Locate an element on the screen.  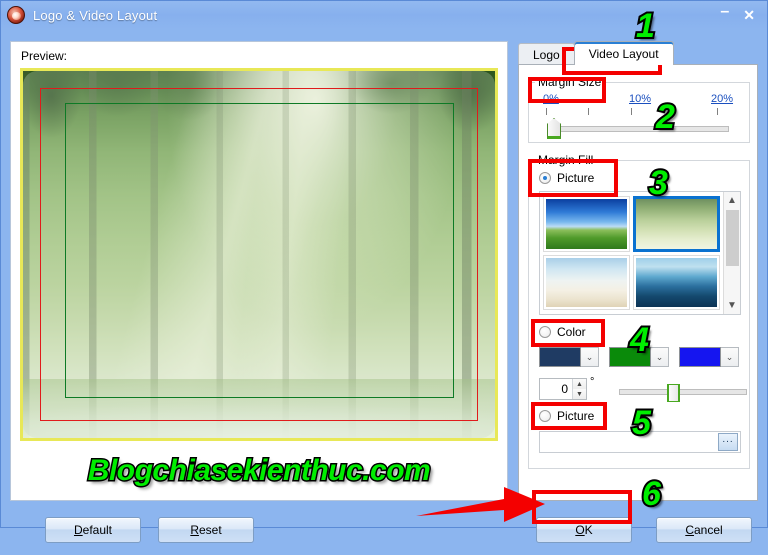
angle-row: 0 ▲ ▼ ° is located at coordinates (643, 389).